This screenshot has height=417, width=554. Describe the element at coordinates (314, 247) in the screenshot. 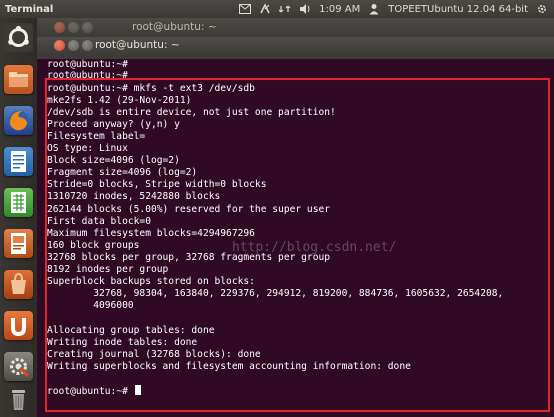

I see `watermark-text: http://blog.csdn.net/` at that location.